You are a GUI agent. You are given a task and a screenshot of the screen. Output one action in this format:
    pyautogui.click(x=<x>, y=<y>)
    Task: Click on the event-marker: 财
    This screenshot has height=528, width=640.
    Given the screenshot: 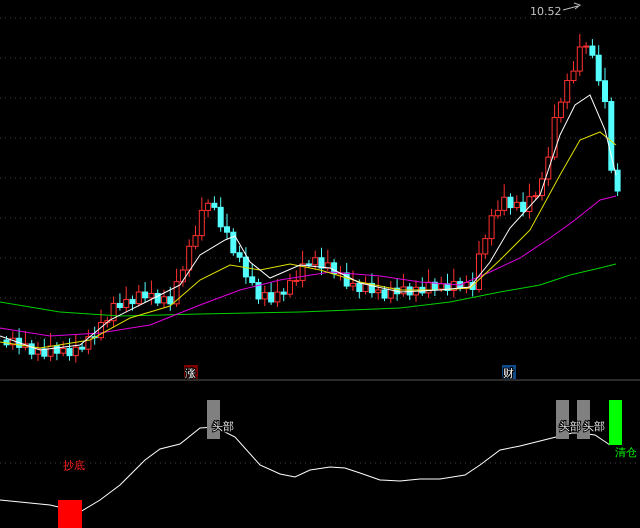 What is the action you would take?
    pyautogui.click(x=509, y=372)
    